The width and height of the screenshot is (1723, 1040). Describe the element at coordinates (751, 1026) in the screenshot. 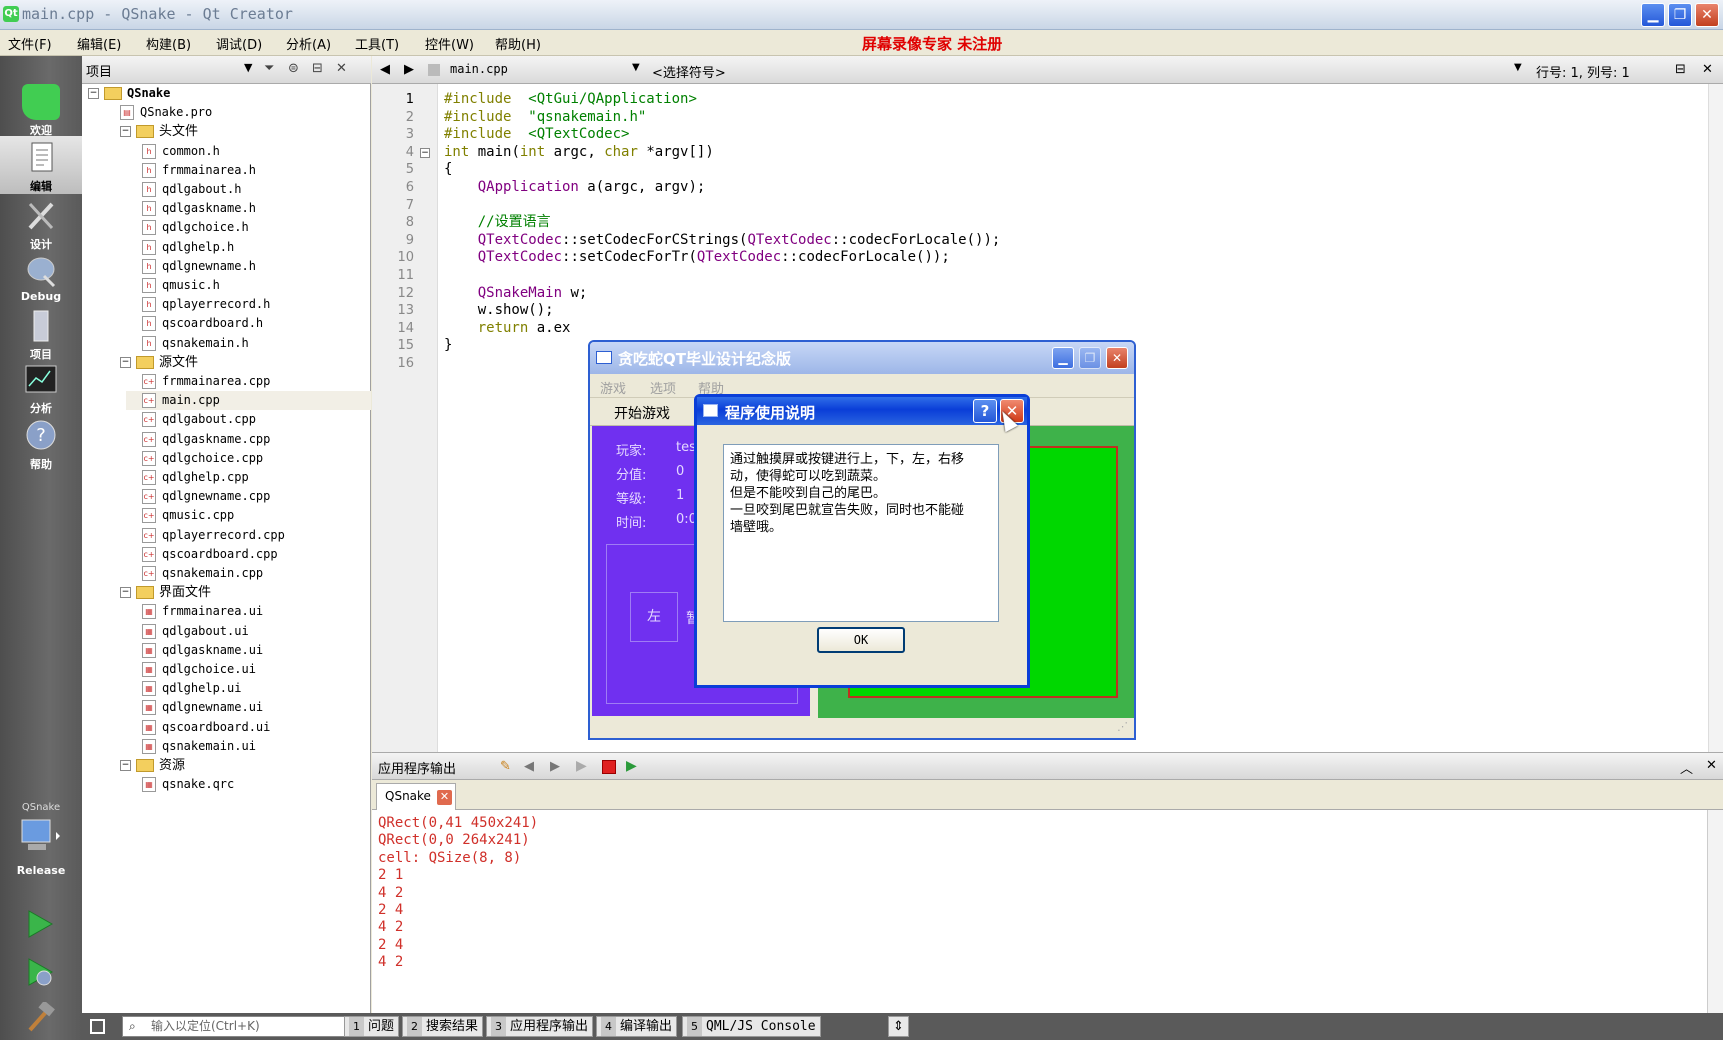

I see `output-pane-button-5: 5 QML/JS Console` at that location.